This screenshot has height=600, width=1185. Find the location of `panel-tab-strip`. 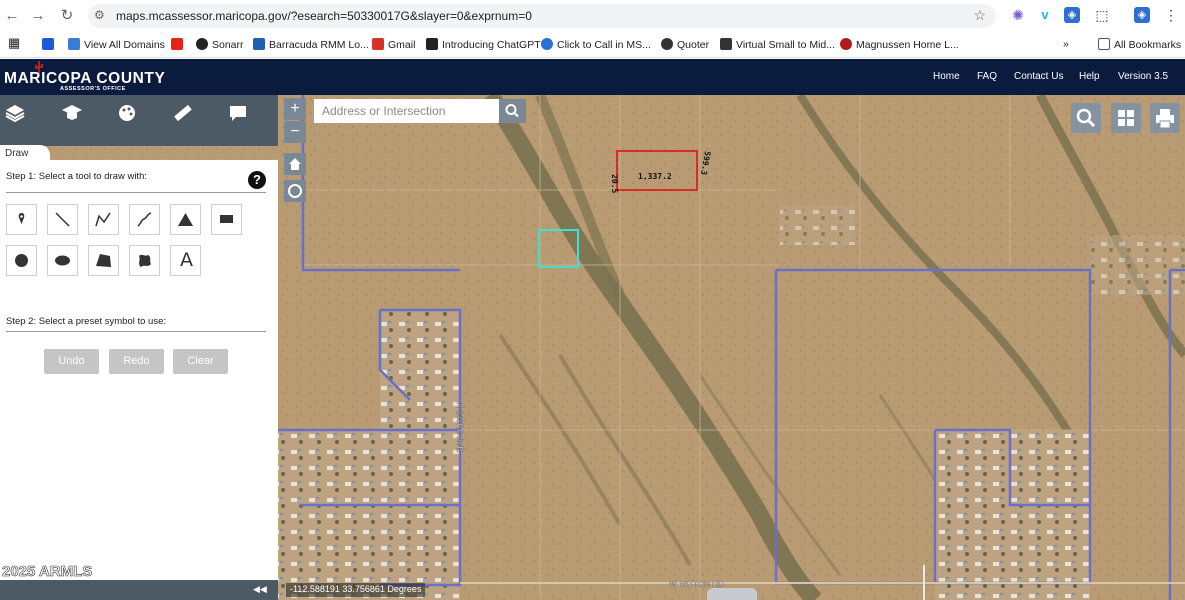

panel-tab-strip is located at coordinates (139, 137).